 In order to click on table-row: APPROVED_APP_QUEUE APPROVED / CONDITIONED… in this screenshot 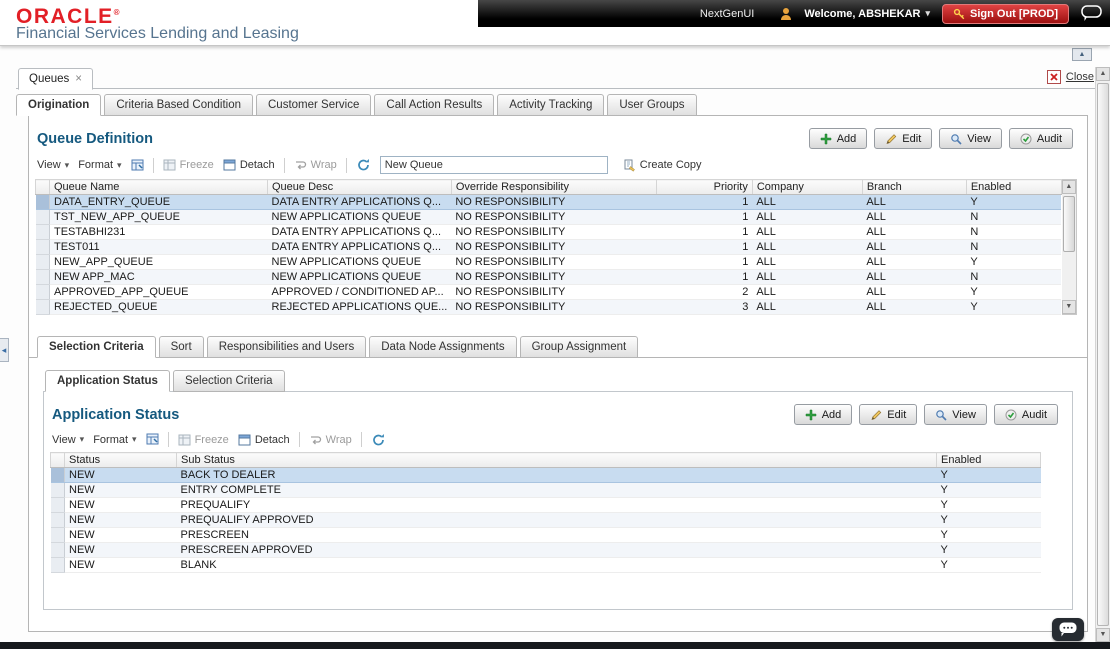, I will do `click(548, 292)`.